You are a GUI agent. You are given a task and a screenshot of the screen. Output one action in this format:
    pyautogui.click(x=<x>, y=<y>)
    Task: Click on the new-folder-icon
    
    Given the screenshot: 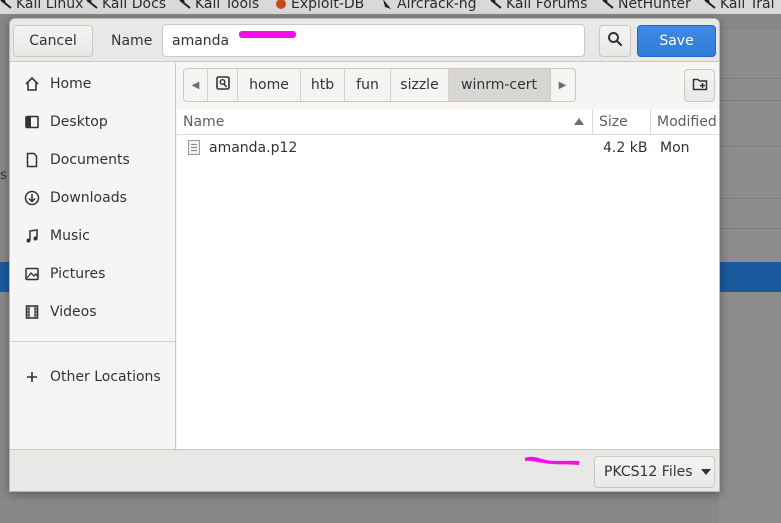 What is the action you would take?
    pyautogui.click(x=700, y=86)
    